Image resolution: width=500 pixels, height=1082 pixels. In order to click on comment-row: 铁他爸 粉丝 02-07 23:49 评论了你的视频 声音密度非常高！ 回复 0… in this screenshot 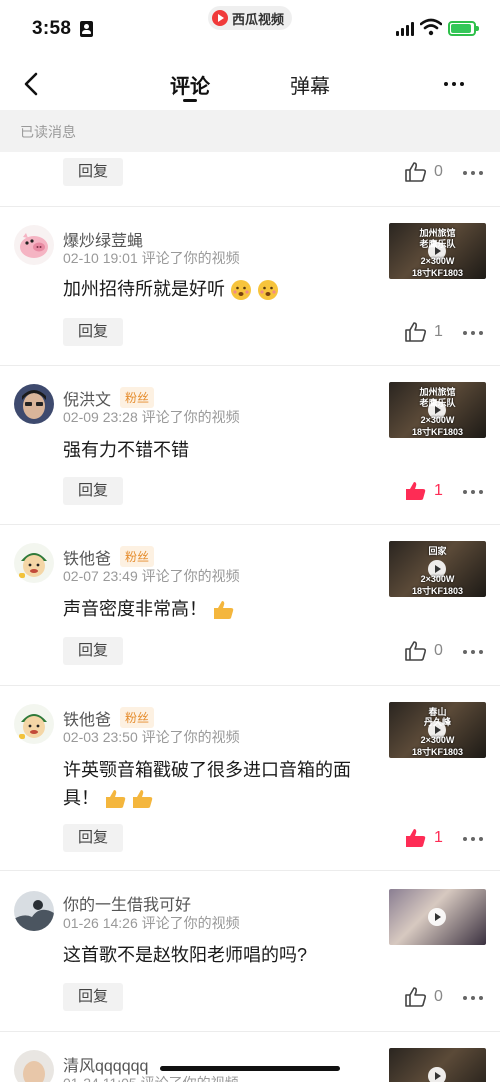, I will do `click(250, 605)`.